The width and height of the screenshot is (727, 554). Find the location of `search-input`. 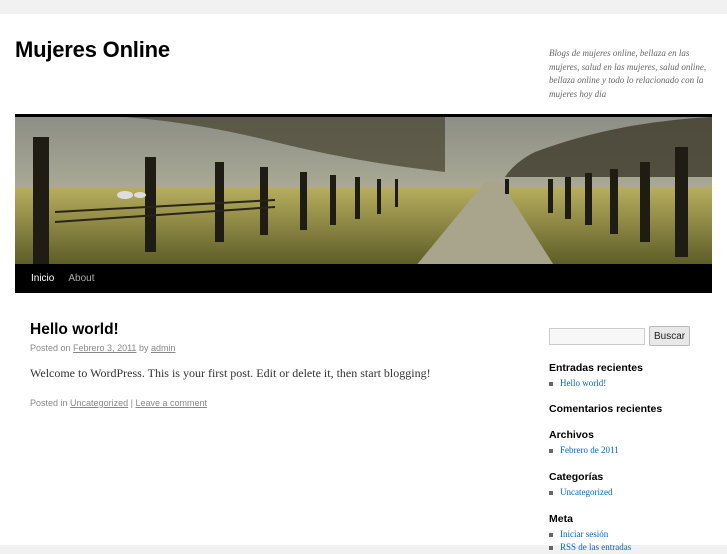

search-input is located at coordinates (597, 336).